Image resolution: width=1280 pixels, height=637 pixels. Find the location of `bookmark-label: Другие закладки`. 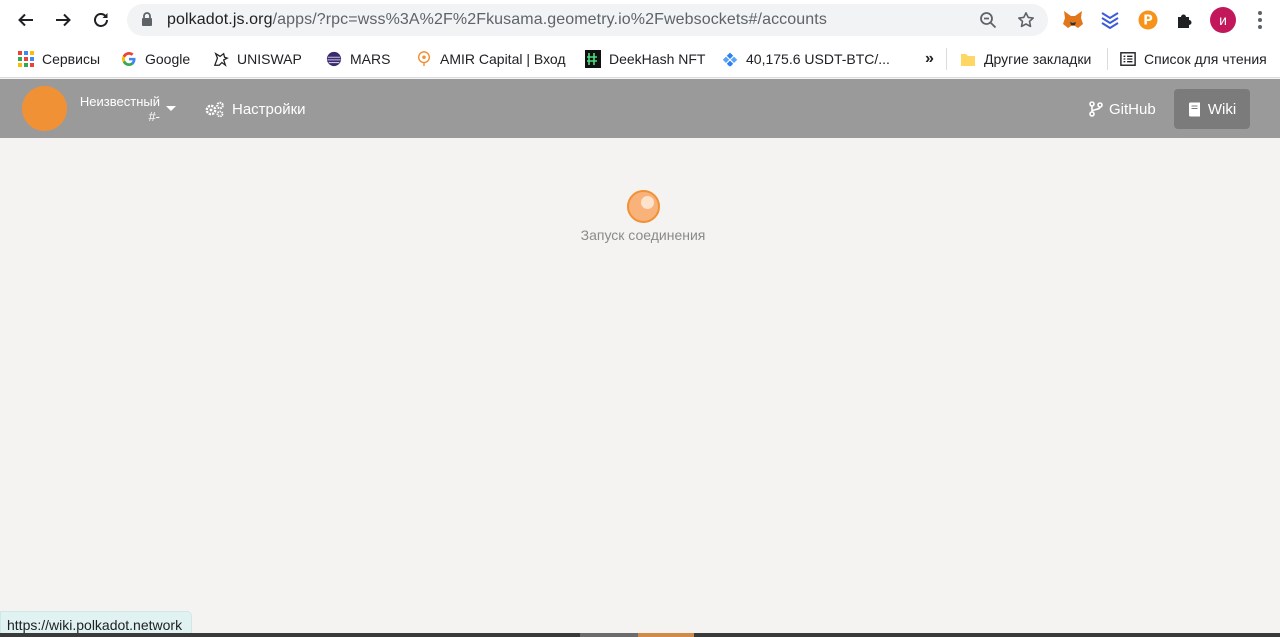

bookmark-label: Другие закладки is located at coordinates (1038, 59).